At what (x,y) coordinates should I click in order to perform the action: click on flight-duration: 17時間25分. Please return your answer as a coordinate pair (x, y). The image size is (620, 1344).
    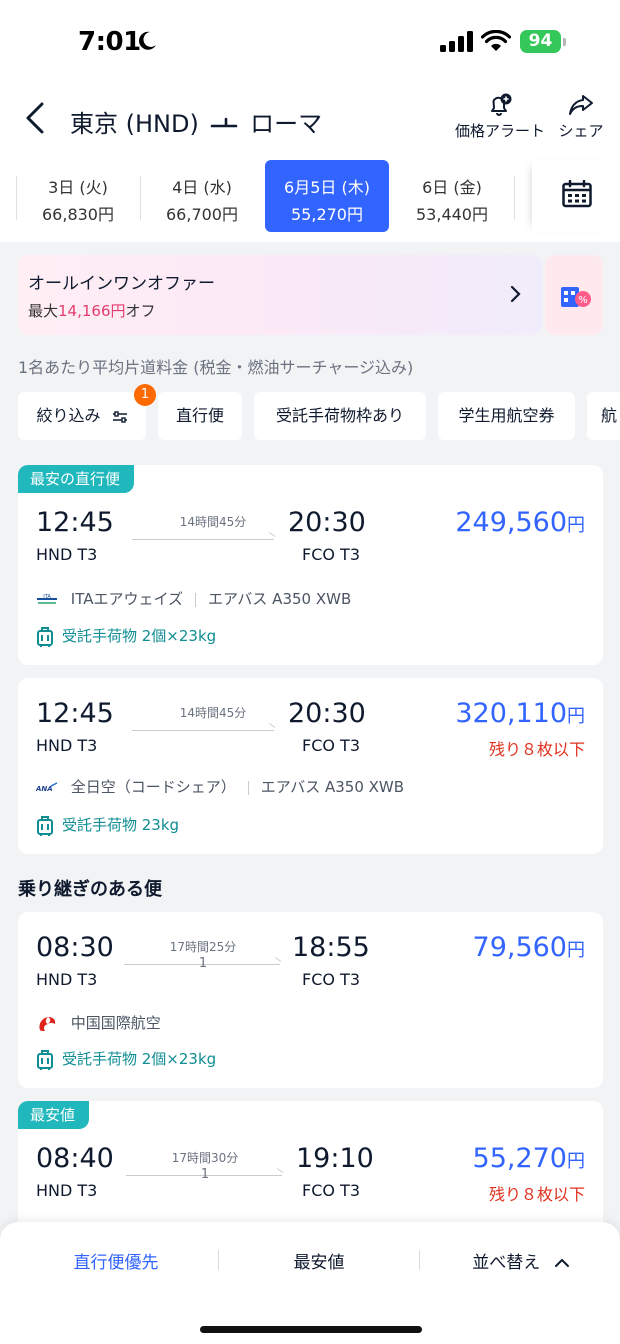
    Looking at the image, I should click on (203, 947).